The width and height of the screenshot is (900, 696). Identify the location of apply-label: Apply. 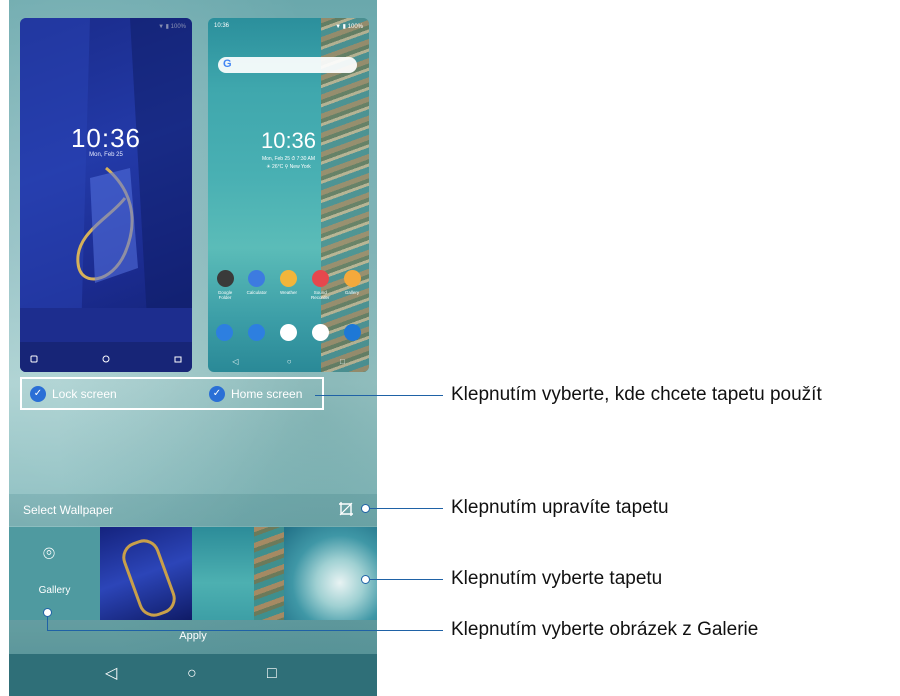
(193, 636).